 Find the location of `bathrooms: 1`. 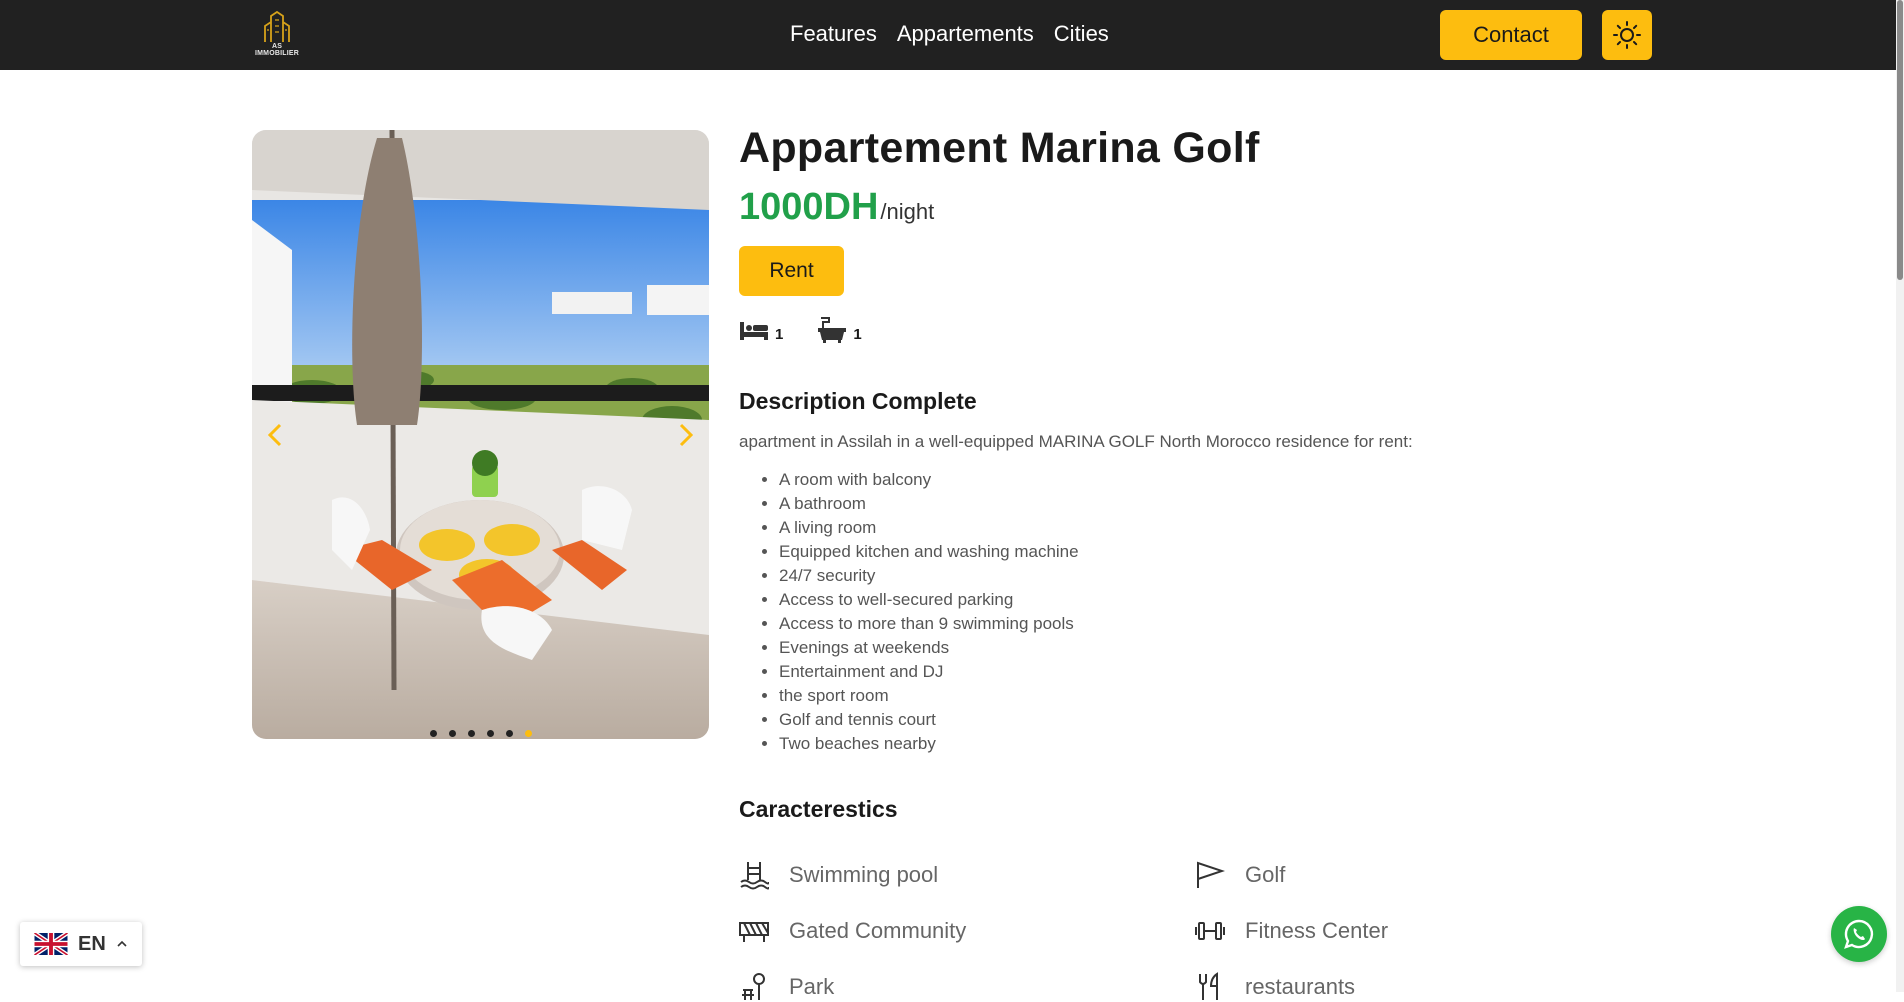

bathrooms: 1 is located at coordinates (839, 330).